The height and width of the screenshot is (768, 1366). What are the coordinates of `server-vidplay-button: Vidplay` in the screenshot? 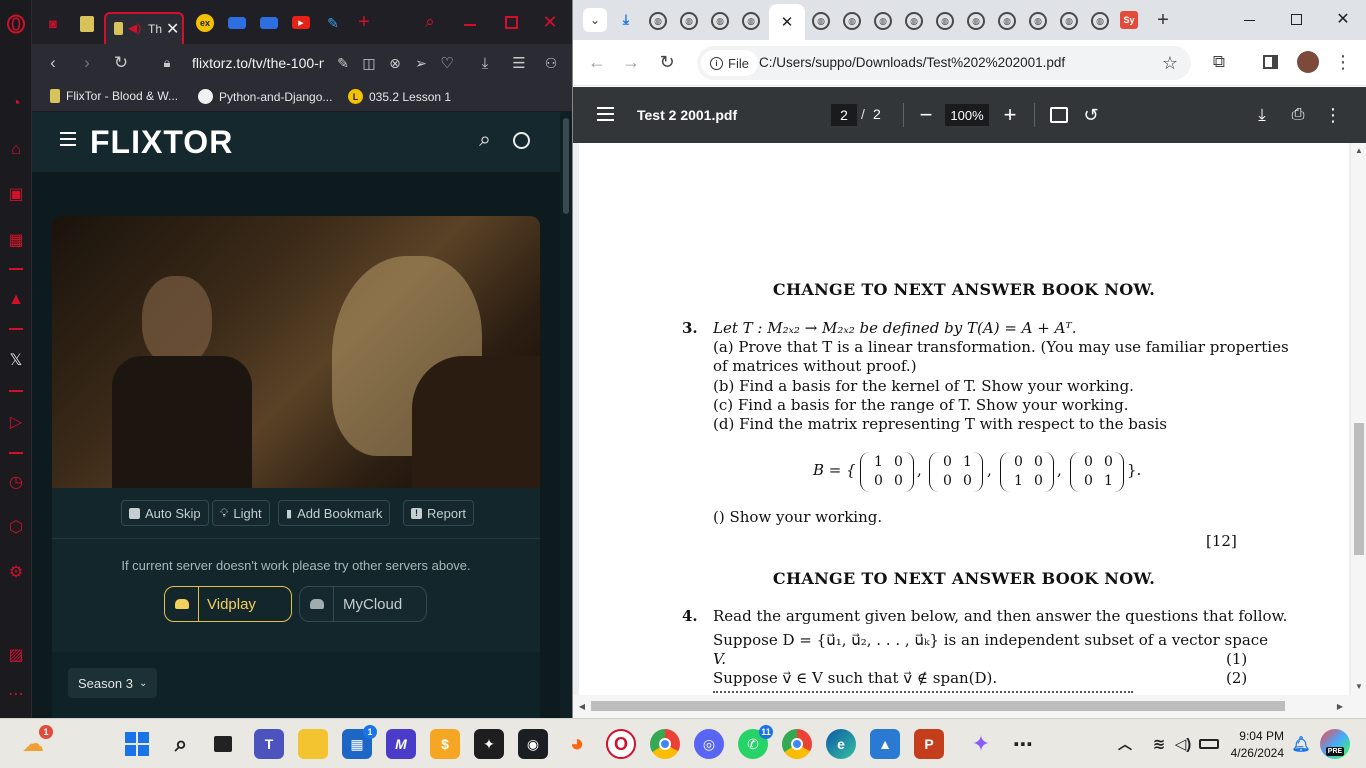 It's located at (228, 604).